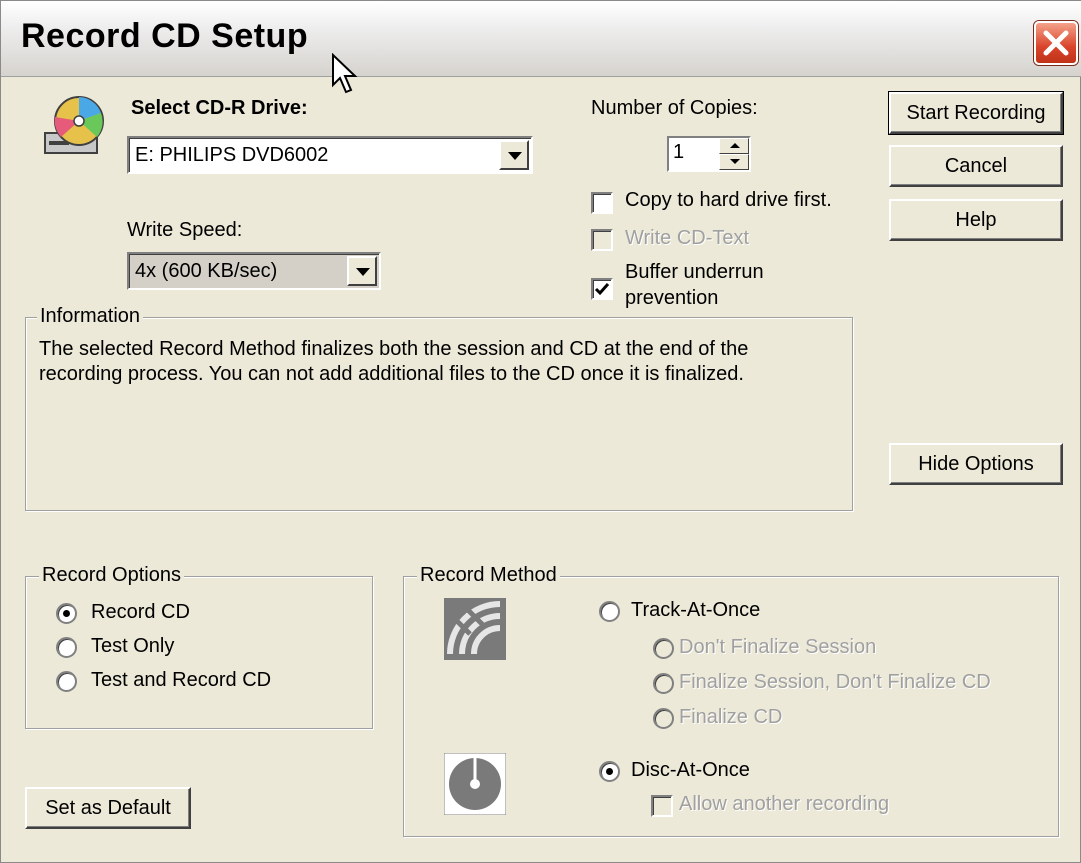 This screenshot has width=1081, height=863. What do you see at coordinates (976, 220) in the screenshot?
I see `help-button: Help` at bounding box center [976, 220].